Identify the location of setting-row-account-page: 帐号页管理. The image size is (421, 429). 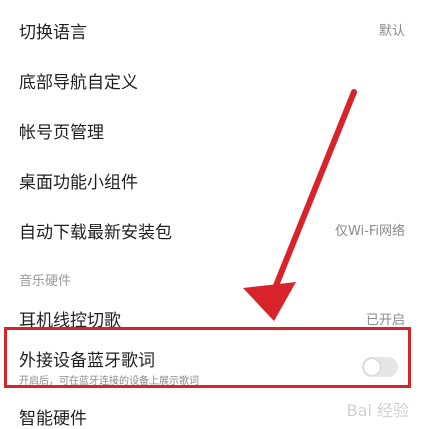
(210, 130).